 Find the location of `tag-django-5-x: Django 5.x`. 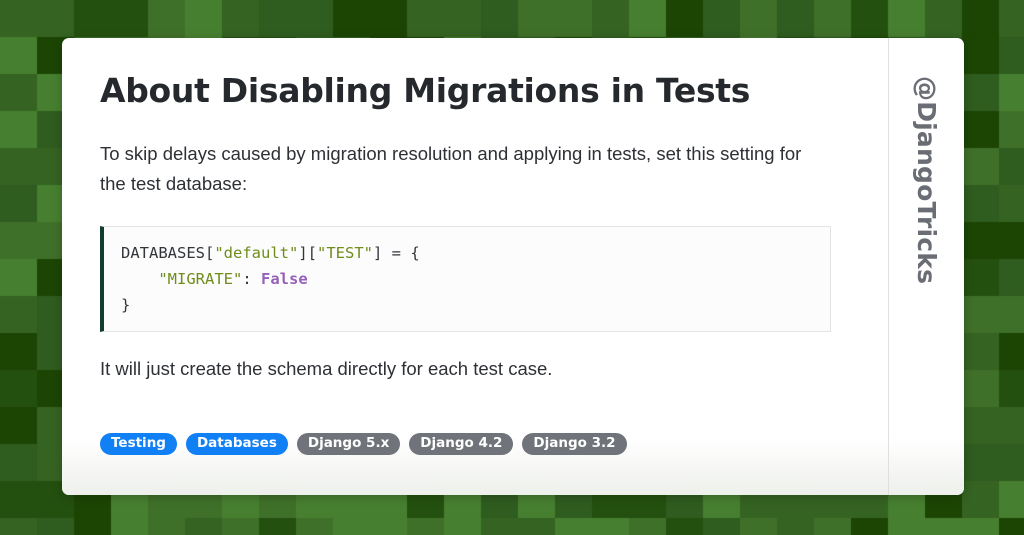

tag-django-5-x: Django 5.x is located at coordinates (348, 443).